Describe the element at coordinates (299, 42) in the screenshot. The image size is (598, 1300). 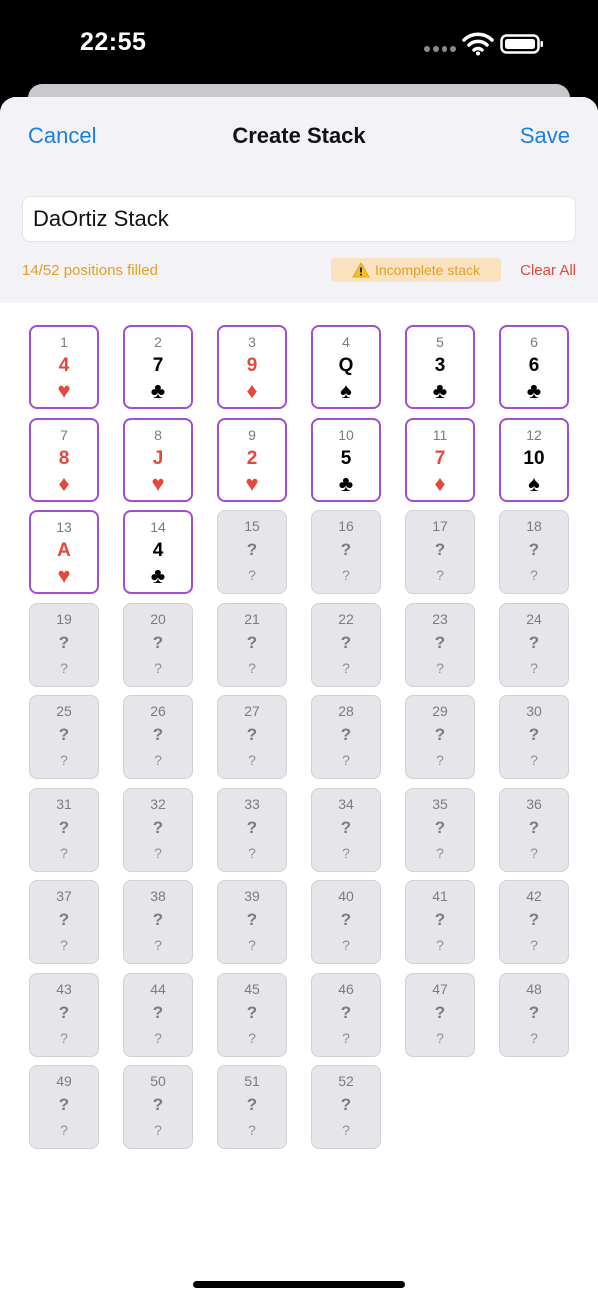
I see `status-bar: 22:55` at that location.